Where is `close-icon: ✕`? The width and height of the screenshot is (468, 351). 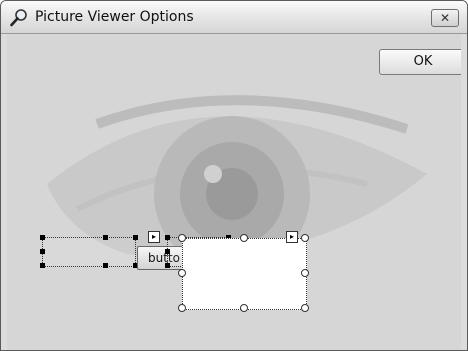 close-icon: ✕ is located at coordinates (445, 18).